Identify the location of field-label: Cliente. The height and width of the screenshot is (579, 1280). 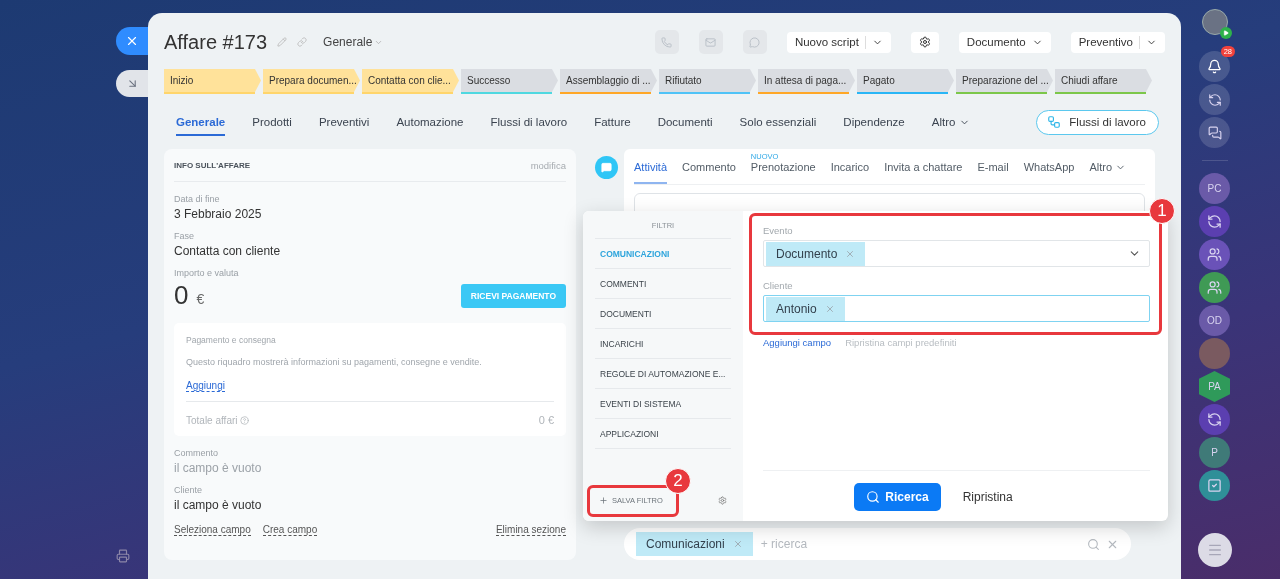
(188, 490).